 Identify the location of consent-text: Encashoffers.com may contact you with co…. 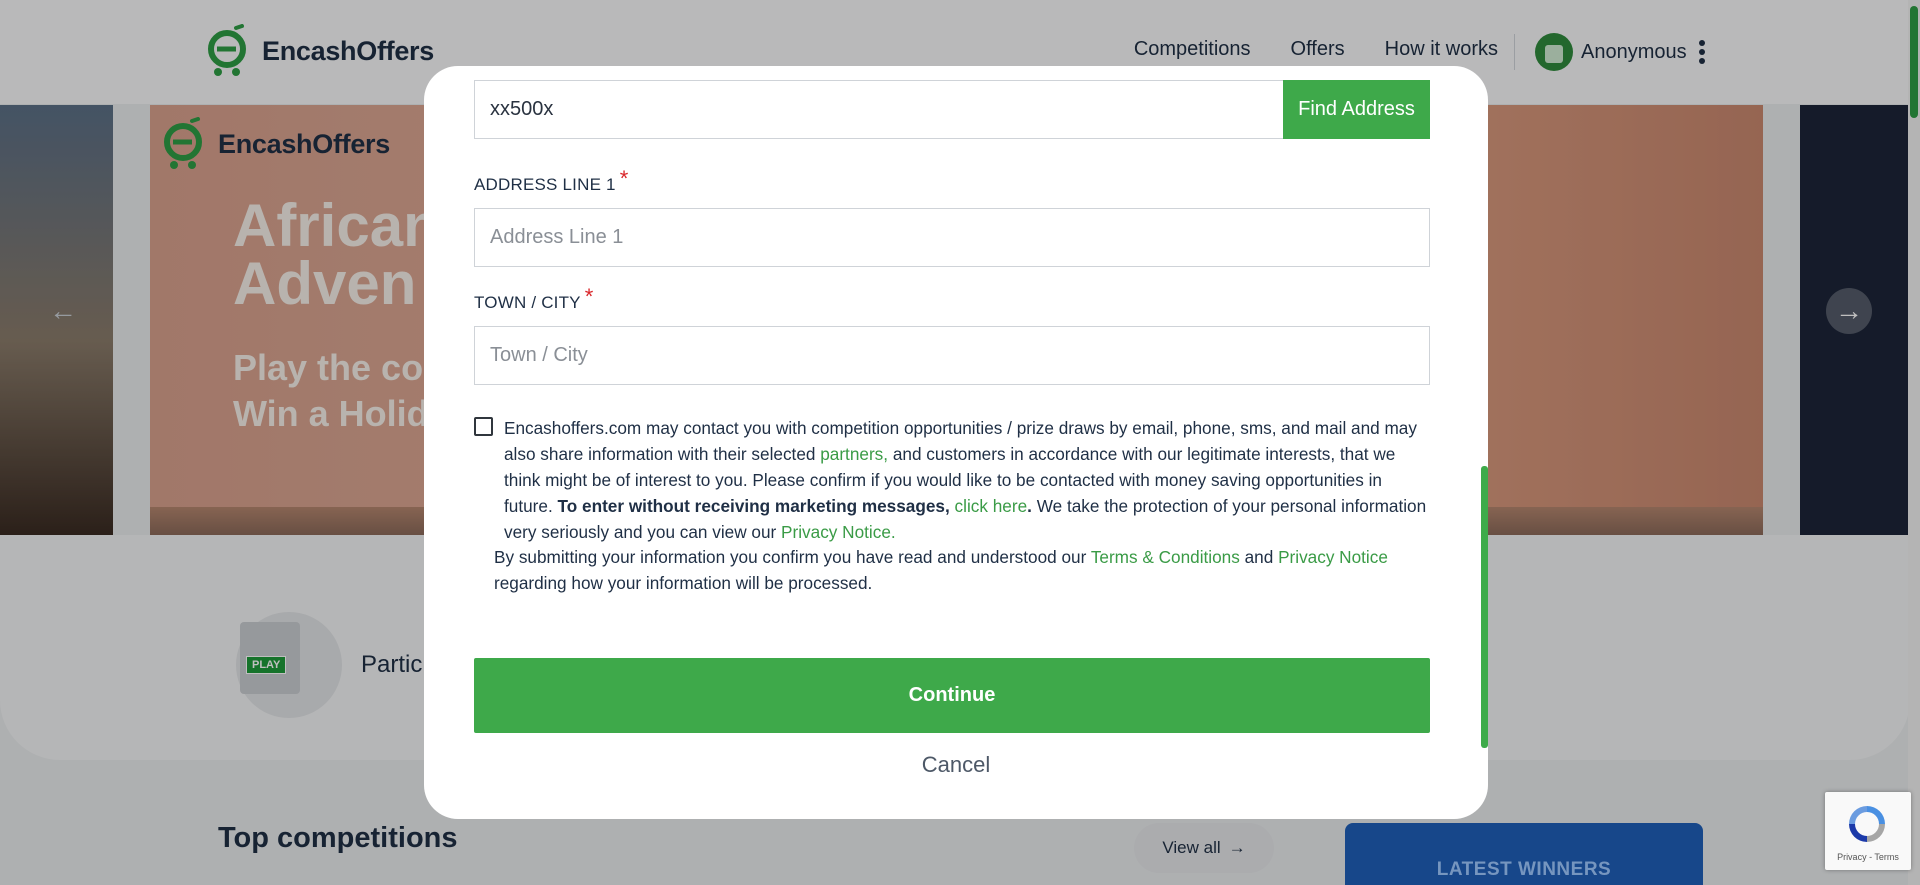
(969, 480).